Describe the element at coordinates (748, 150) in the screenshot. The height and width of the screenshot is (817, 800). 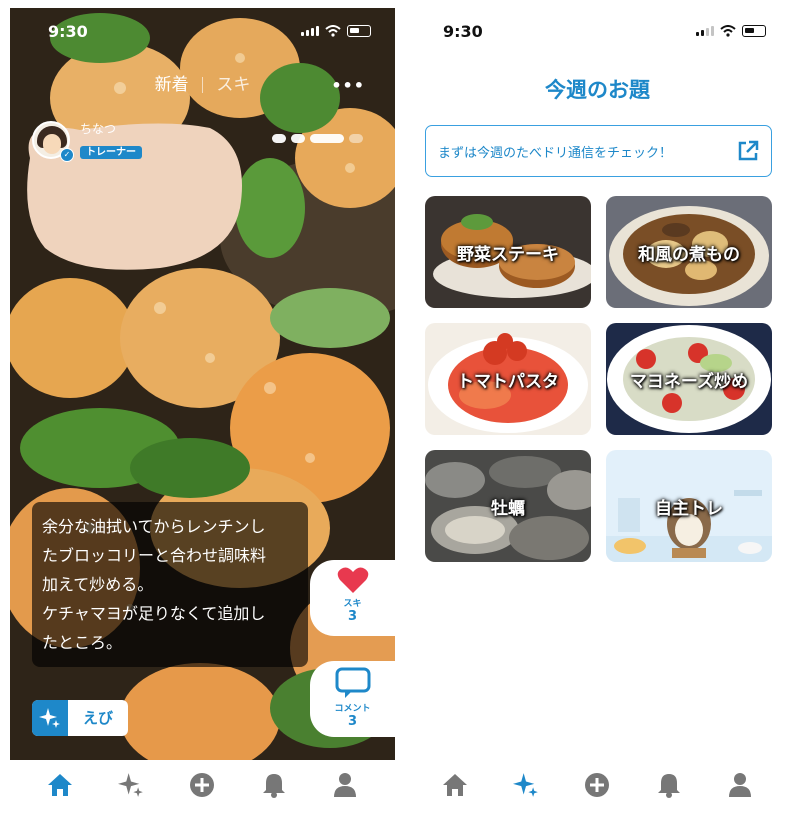
I see `external-link-icon` at that location.